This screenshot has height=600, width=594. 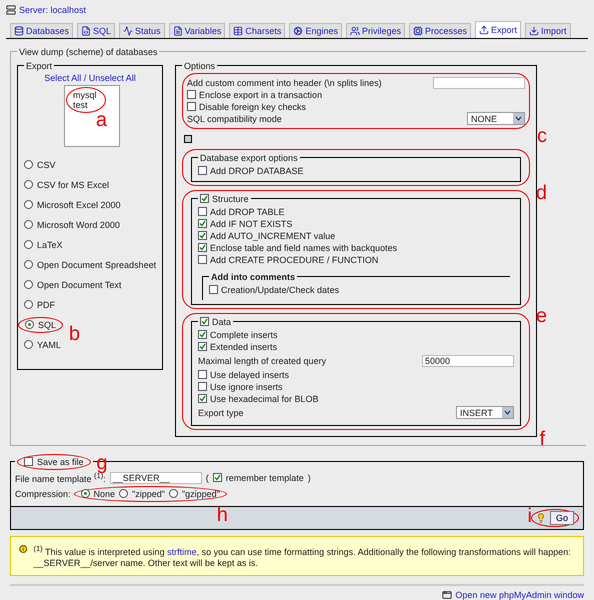 I want to click on export-type-select: INSERT, so click(x=485, y=413).